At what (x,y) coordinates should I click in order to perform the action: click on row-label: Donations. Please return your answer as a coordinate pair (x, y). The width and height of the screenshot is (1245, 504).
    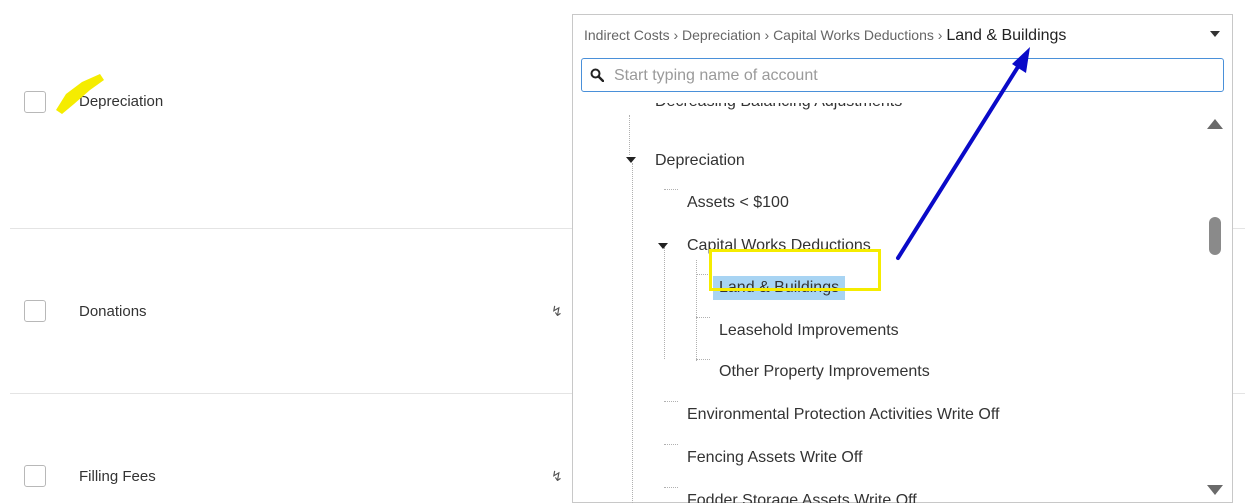
    Looking at the image, I should click on (113, 311).